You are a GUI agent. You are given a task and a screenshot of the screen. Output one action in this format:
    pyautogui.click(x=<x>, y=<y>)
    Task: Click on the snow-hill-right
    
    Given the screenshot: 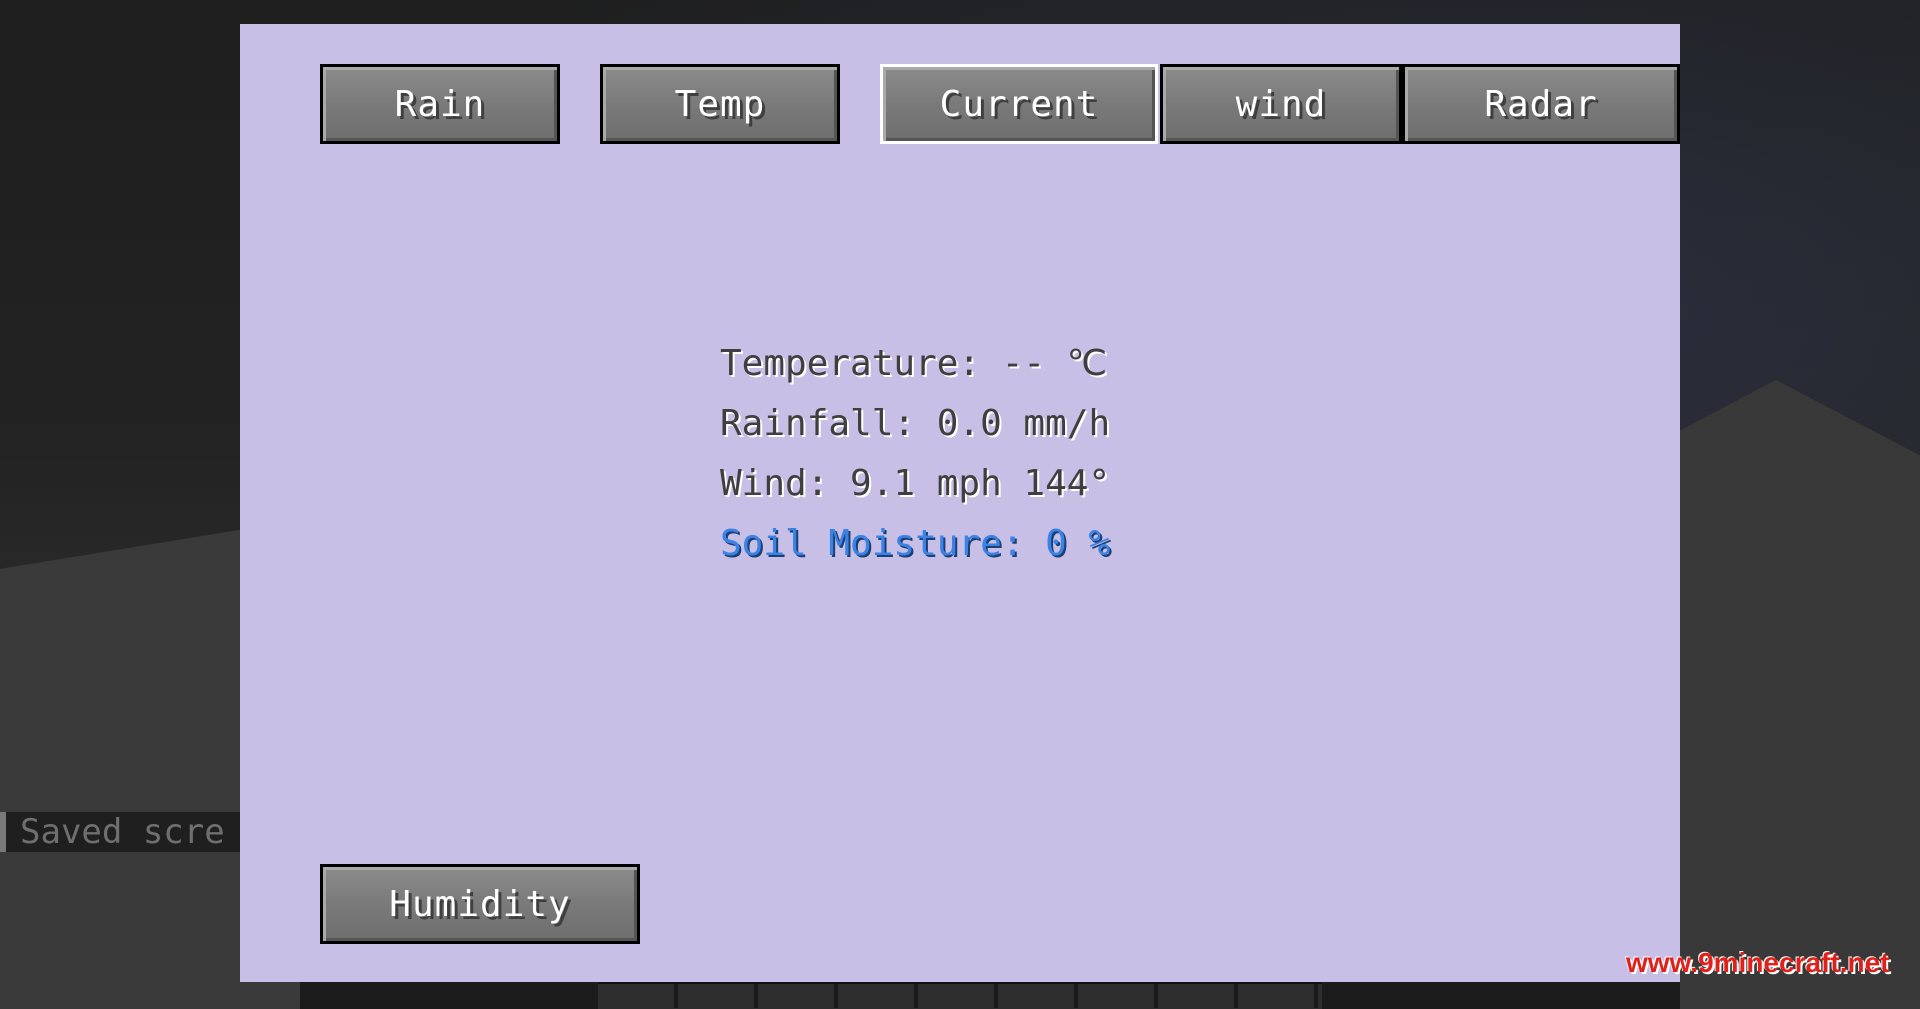 What is the action you would take?
    pyautogui.click(x=1800, y=694)
    